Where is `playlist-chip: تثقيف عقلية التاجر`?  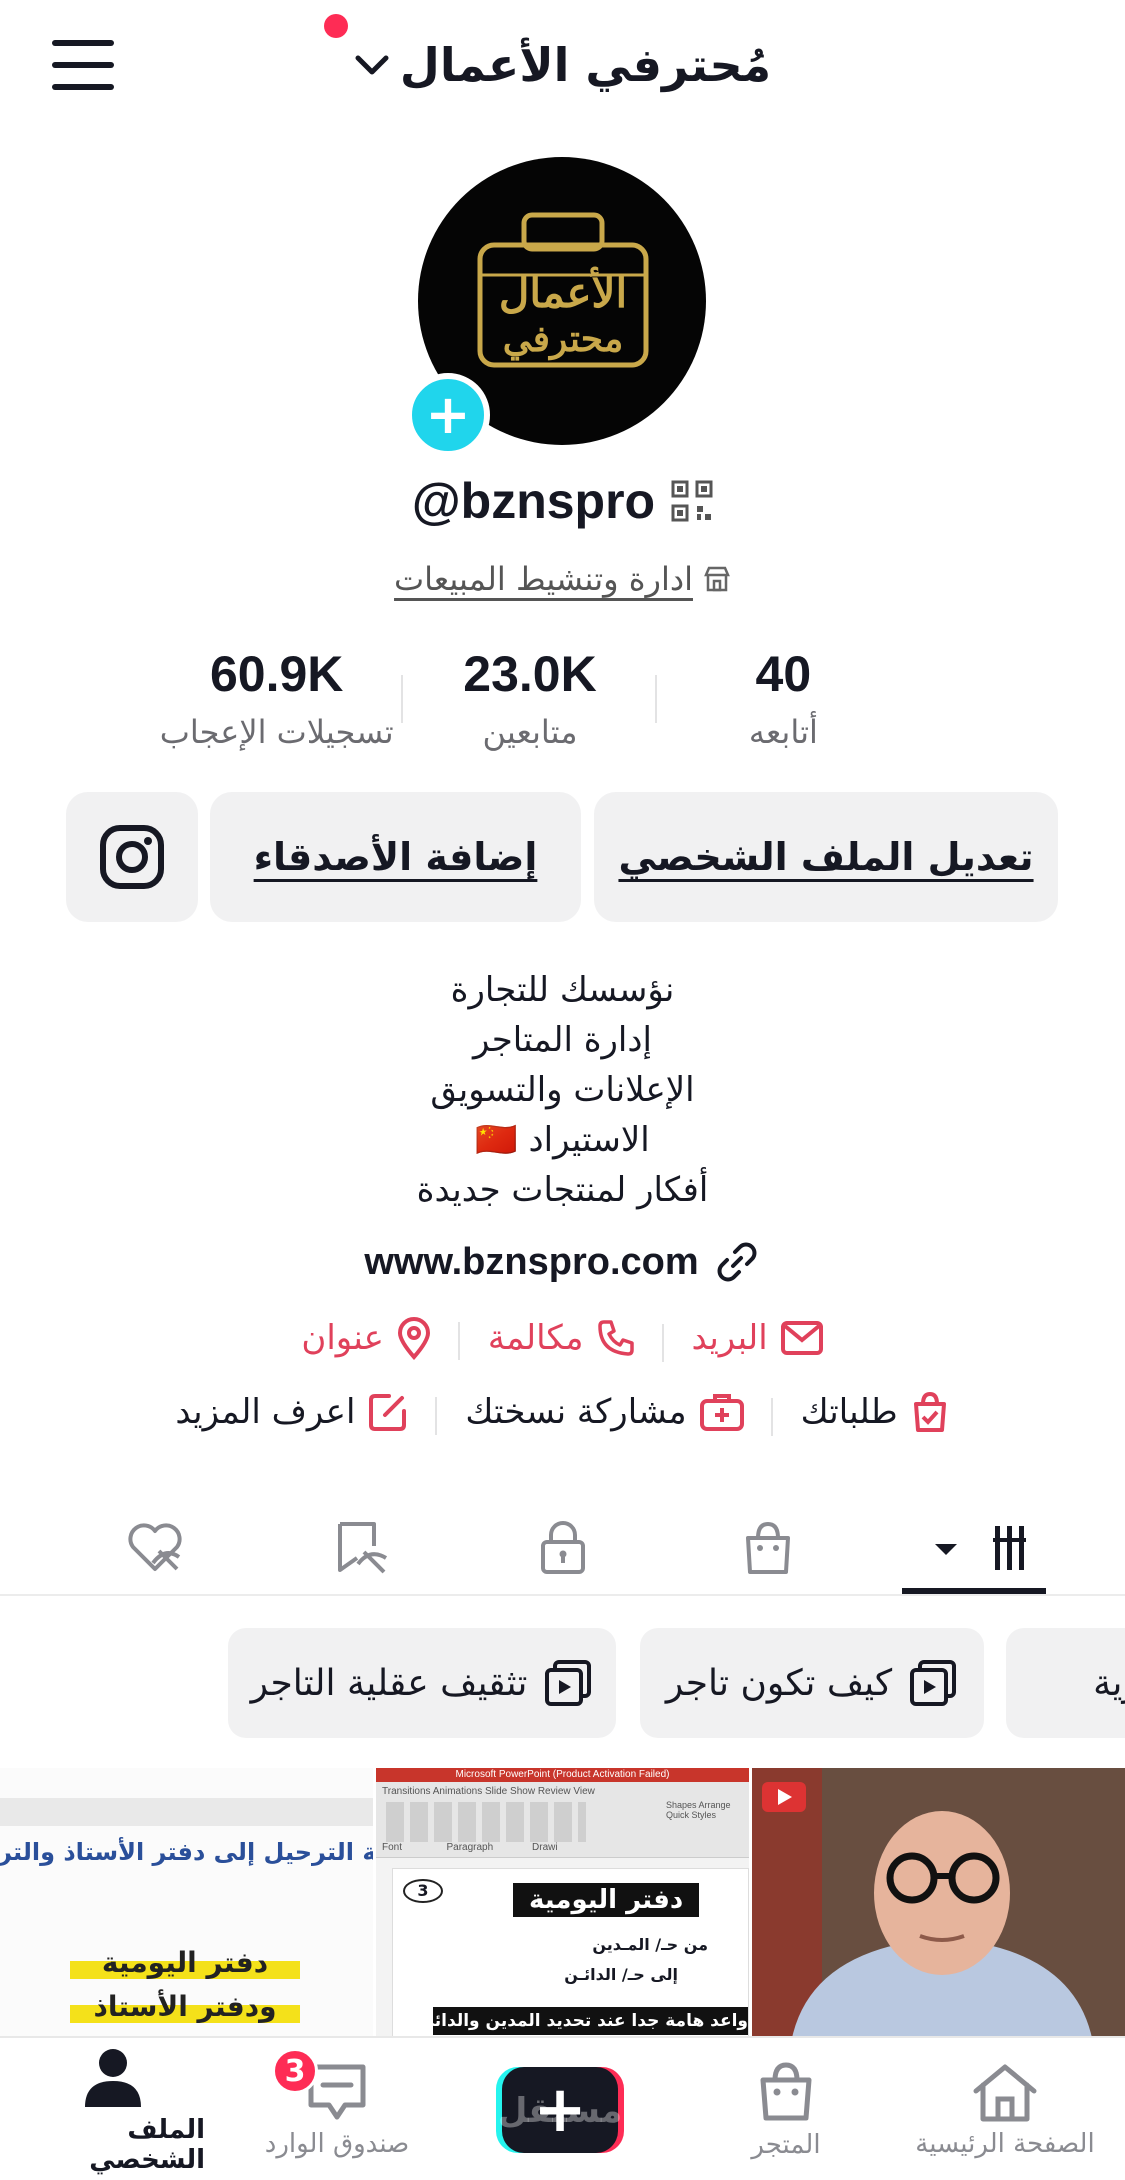 playlist-chip: تثقيف عقلية التاجر is located at coordinates (422, 1683).